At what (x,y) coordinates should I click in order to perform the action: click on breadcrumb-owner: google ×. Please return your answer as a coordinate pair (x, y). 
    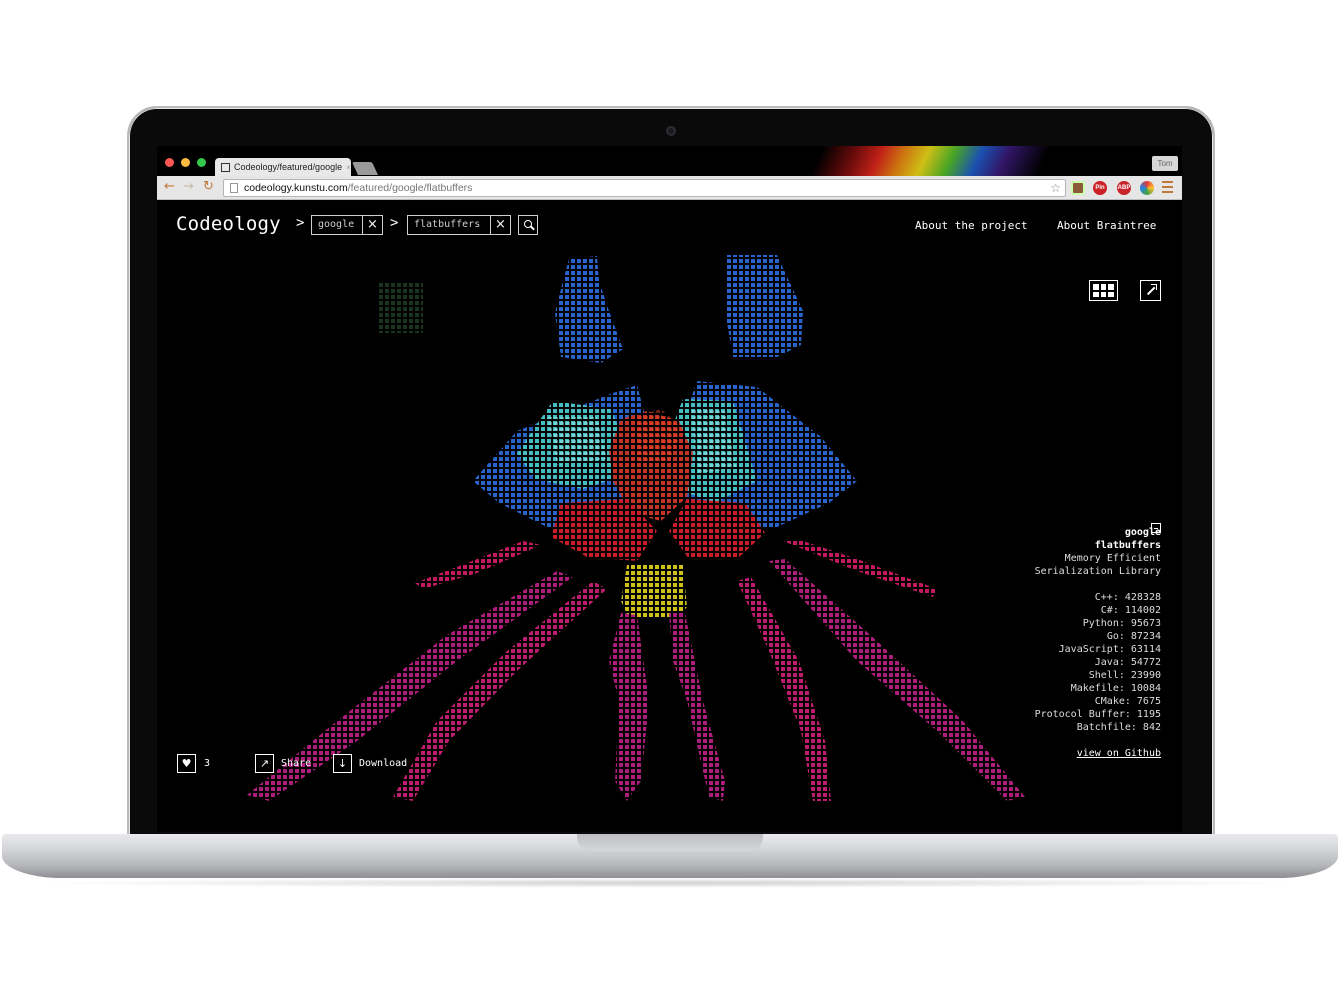
    Looking at the image, I should click on (347, 225).